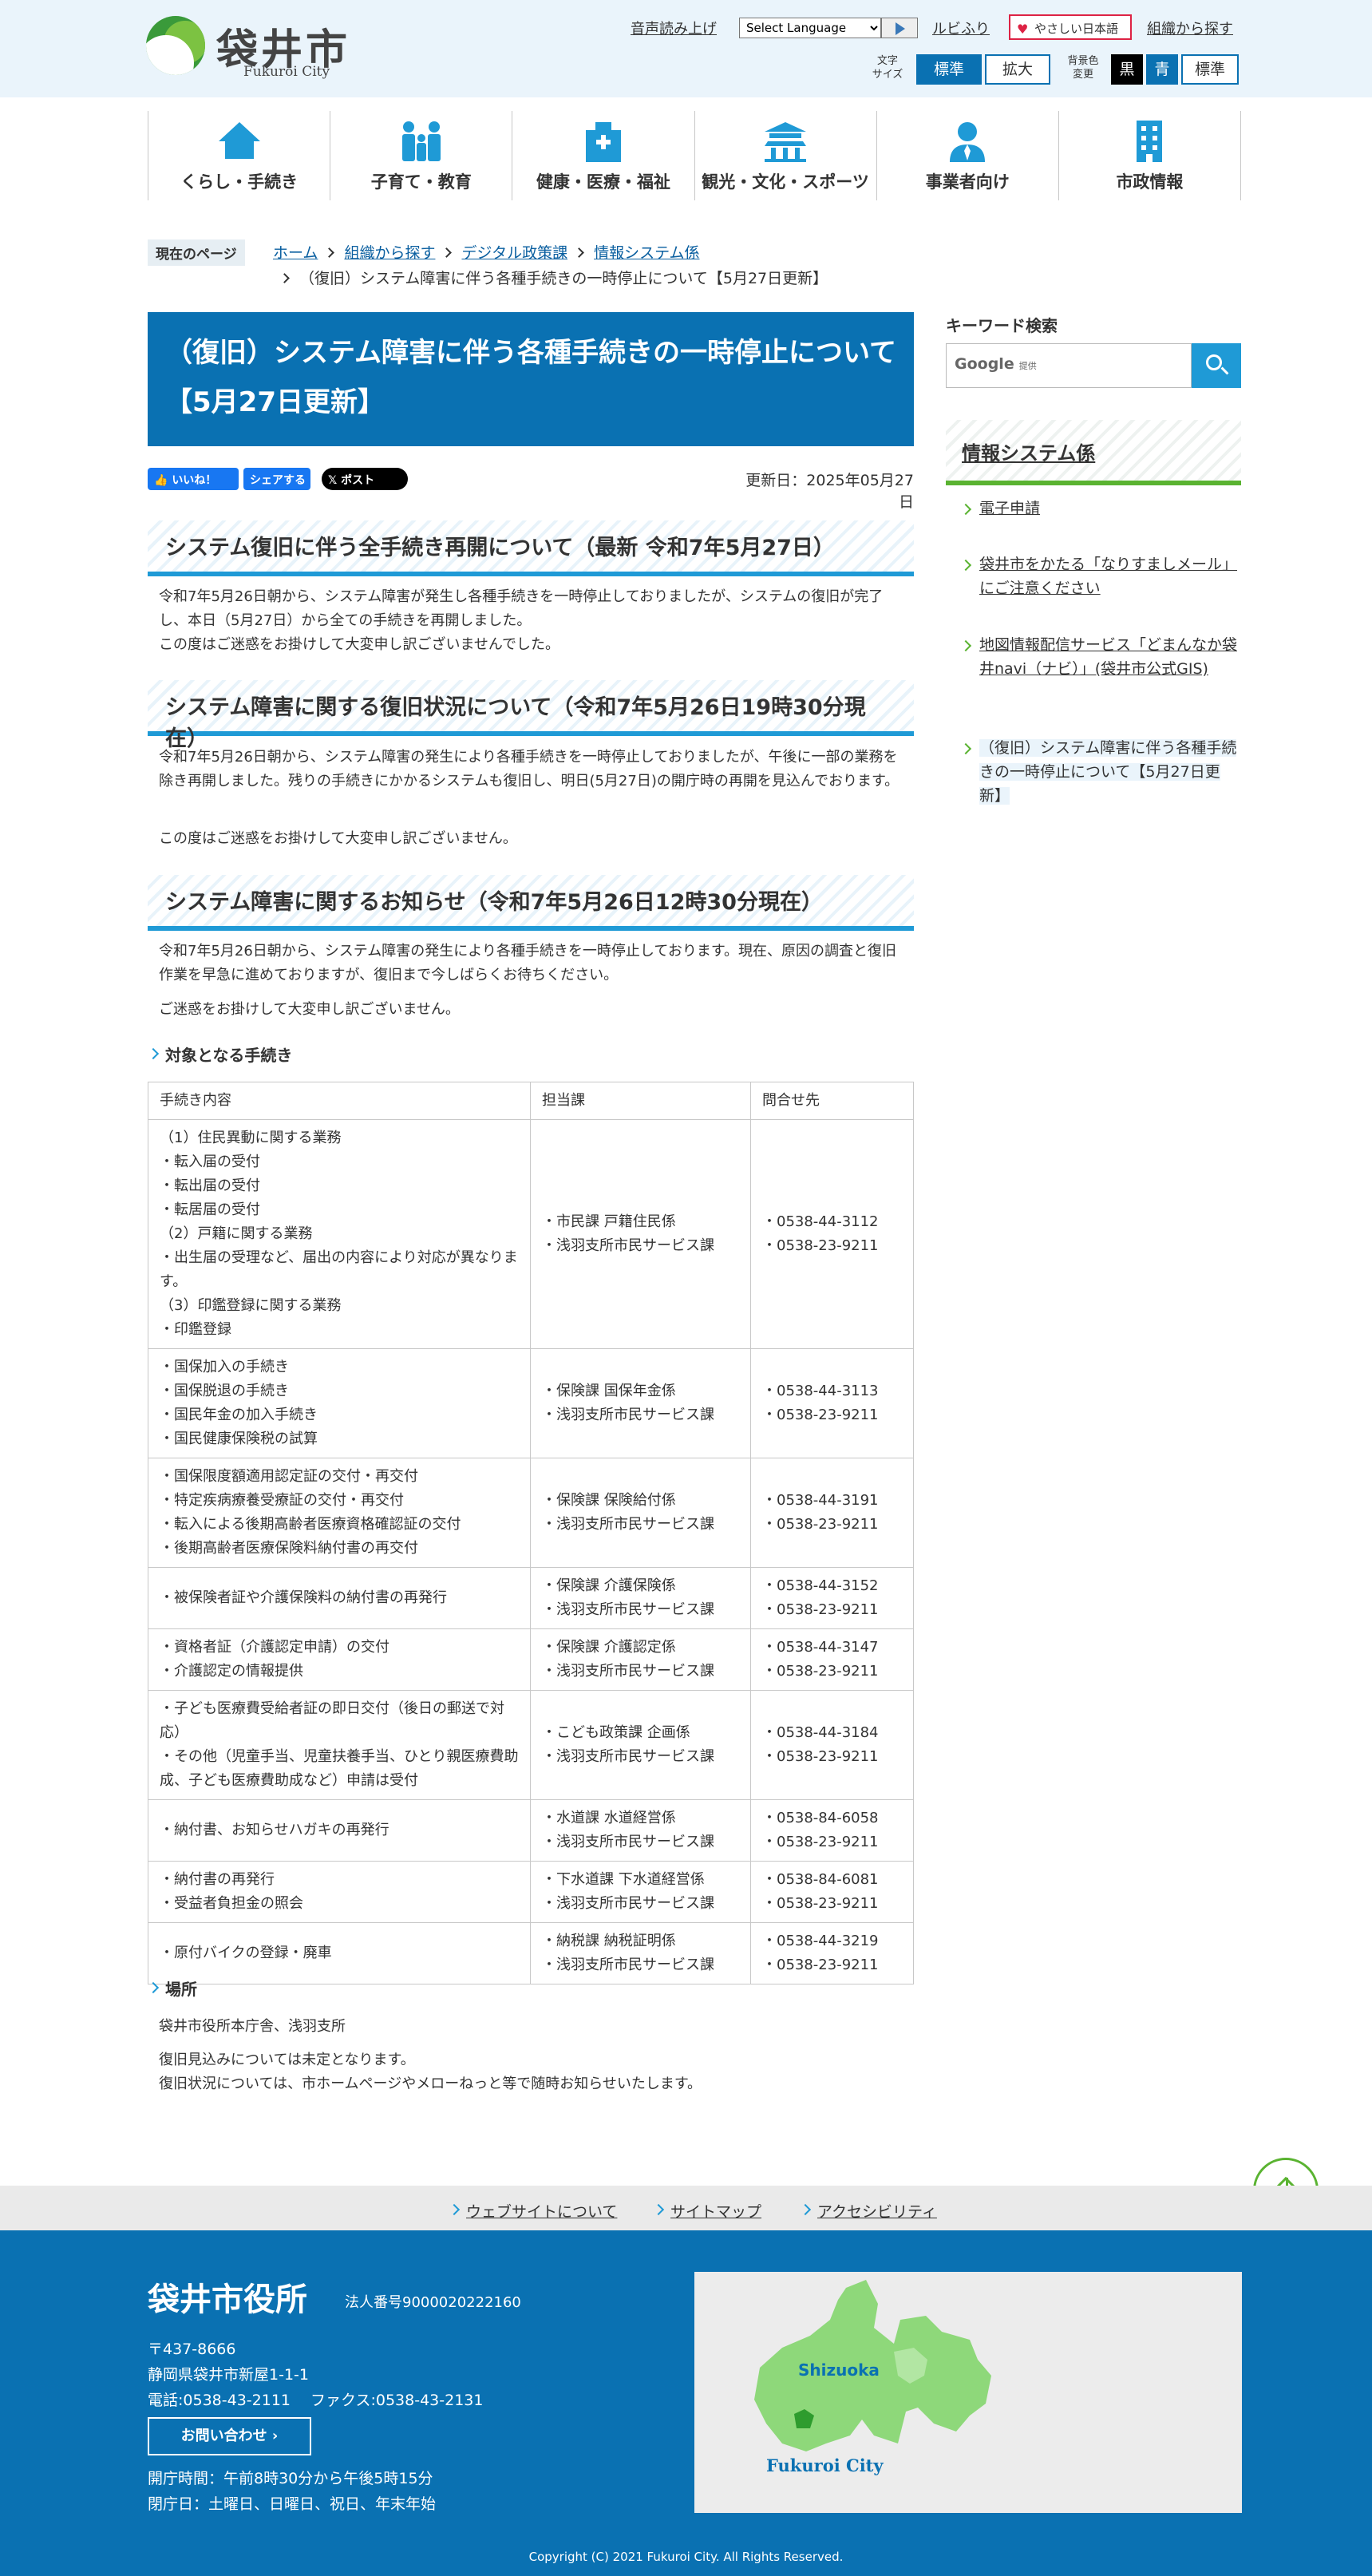 The image size is (1372, 2576). I want to click on sidebar-link-text: 地図情報配信サービス「どまんなか袋井navi（ナビ）」(袋井市公式GIS), so click(1108, 657).